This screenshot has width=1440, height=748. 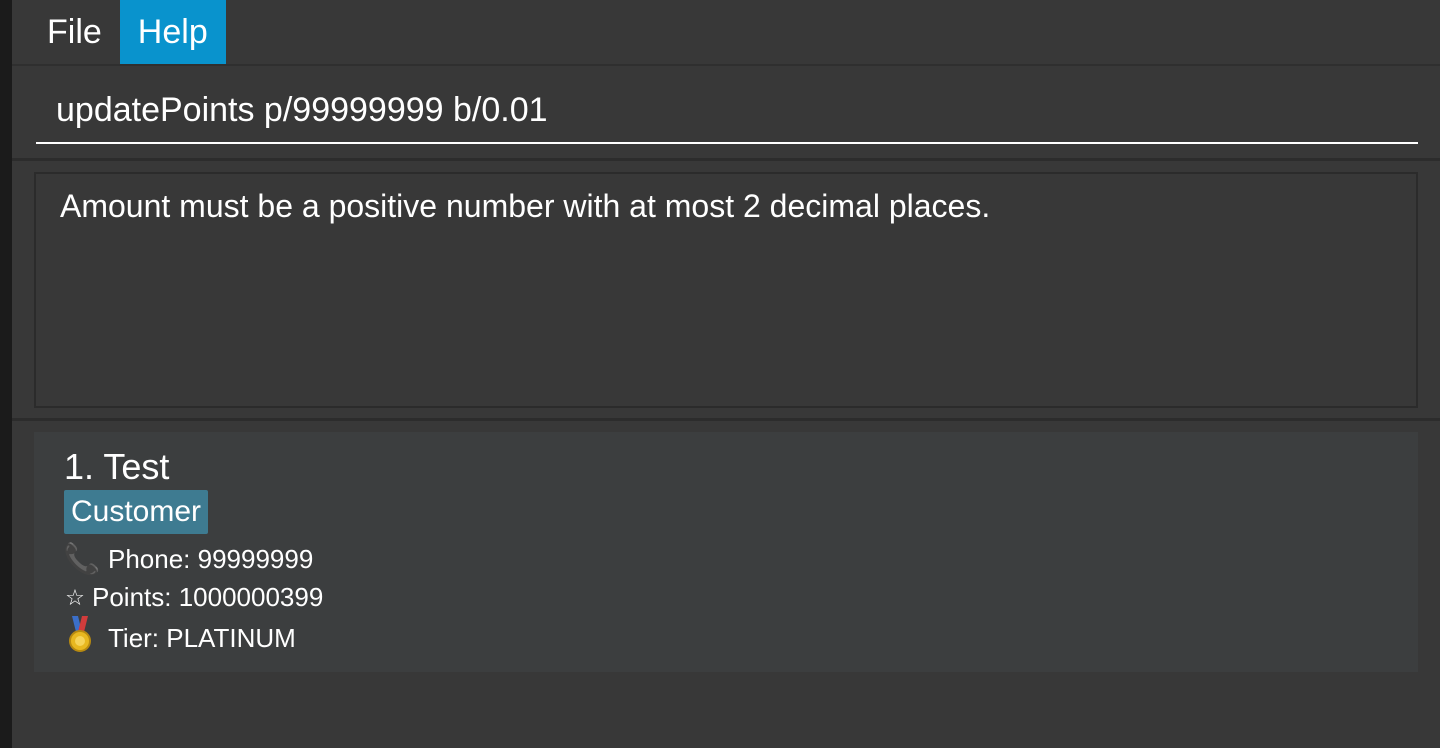 What do you see at coordinates (66, 32) in the screenshot?
I see `menu-file: File` at bounding box center [66, 32].